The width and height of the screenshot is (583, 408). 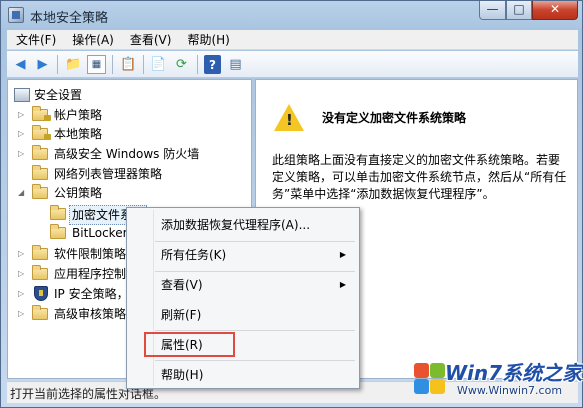 I want to click on maximize-button: □, so click(x=519, y=10).